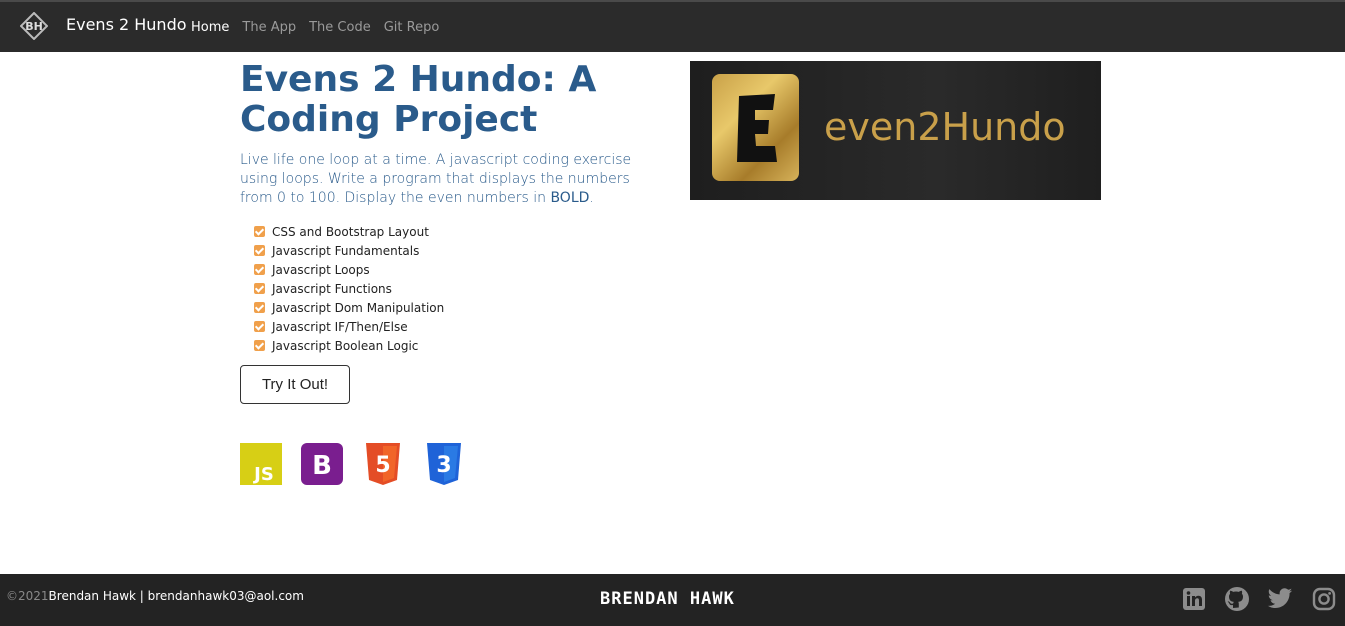 Image resolution: width=1345 pixels, height=626 pixels. I want to click on checklist-item: Javascript Loops, so click(349, 269).